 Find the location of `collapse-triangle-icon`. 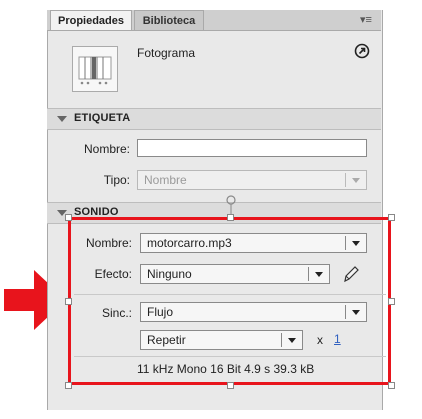

collapse-triangle-icon is located at coordinates (62, 119).